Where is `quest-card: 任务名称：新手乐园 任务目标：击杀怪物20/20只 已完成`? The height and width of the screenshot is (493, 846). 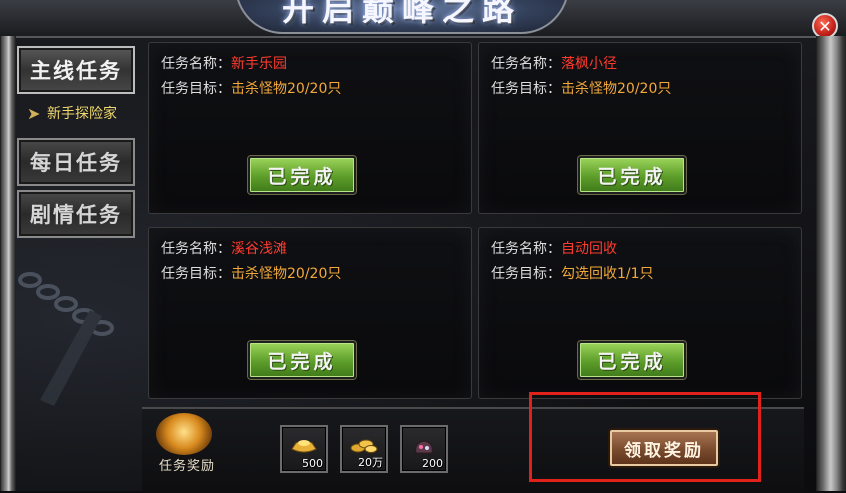
quest-card: 任务名称：新手乐园 任务目标：击杀怪物20/20只 已完成 is located at coordinates (310, 128).